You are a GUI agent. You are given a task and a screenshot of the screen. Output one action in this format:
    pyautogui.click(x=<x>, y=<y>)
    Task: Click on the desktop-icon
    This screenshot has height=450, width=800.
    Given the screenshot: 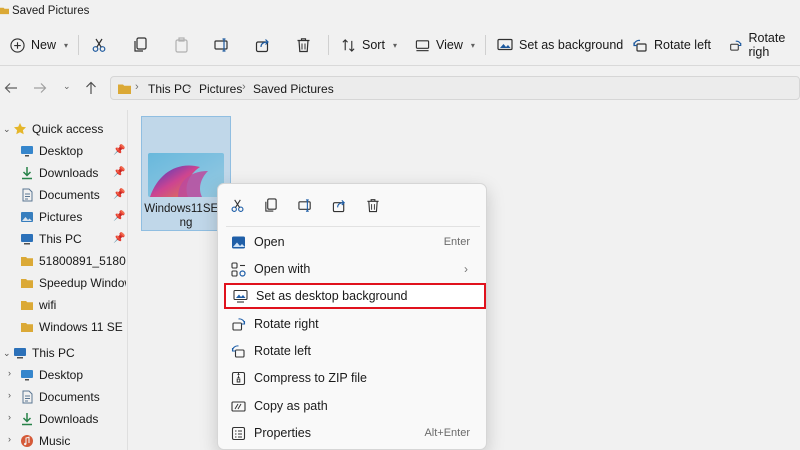 What is the action you would take?
    pyautogui.click(x=27, y=151)
    